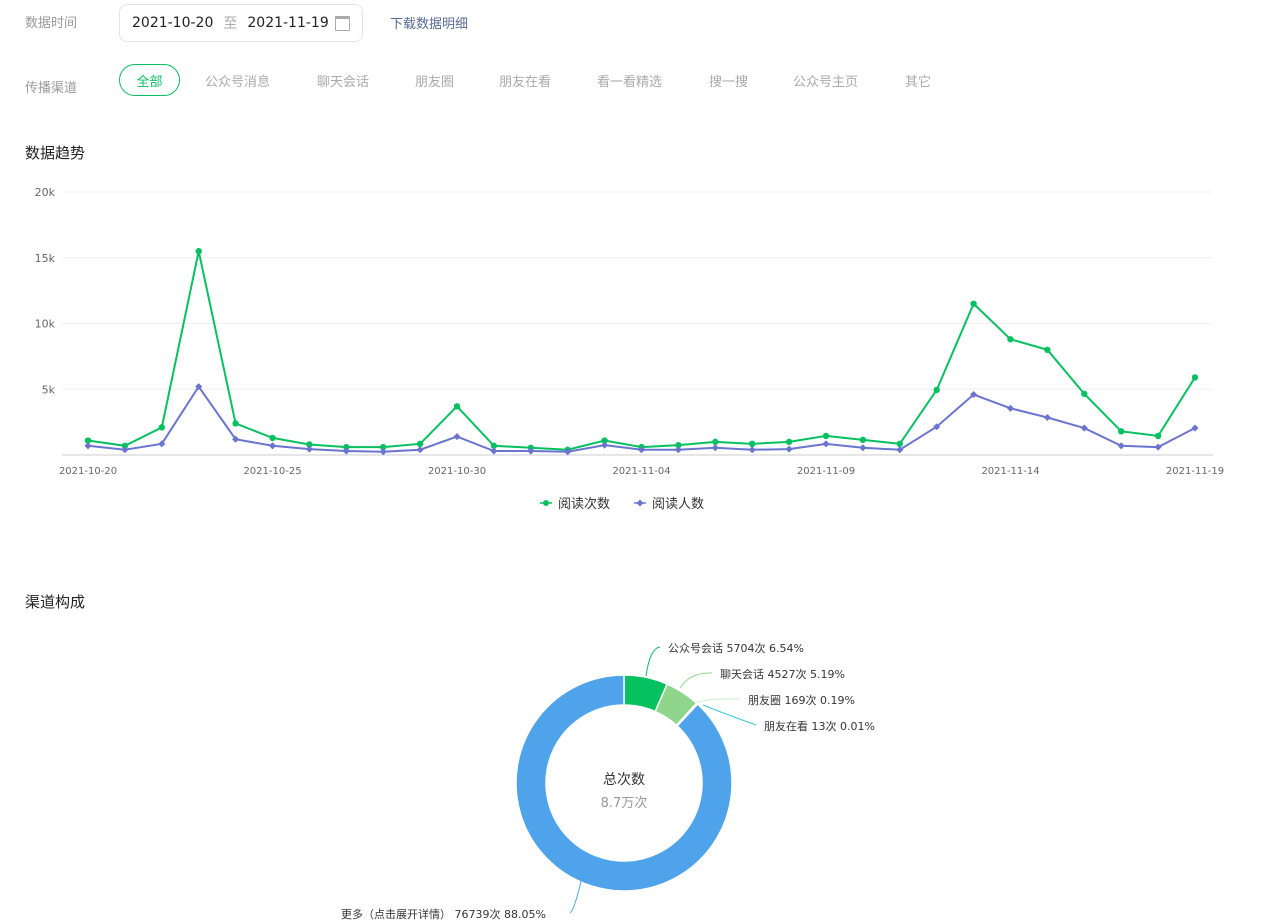 This screenshot has width=1265, height=922. I want to click on donut-center-value: 8.7万次, so click(624, 803).